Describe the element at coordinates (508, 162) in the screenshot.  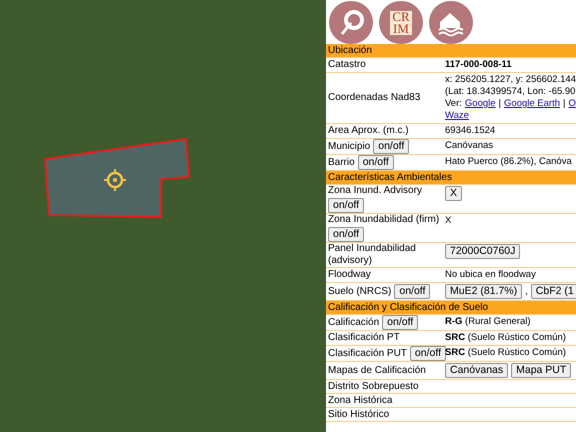
I see `value-text: Hato Puerco (86.2%), Canóva` at that location.